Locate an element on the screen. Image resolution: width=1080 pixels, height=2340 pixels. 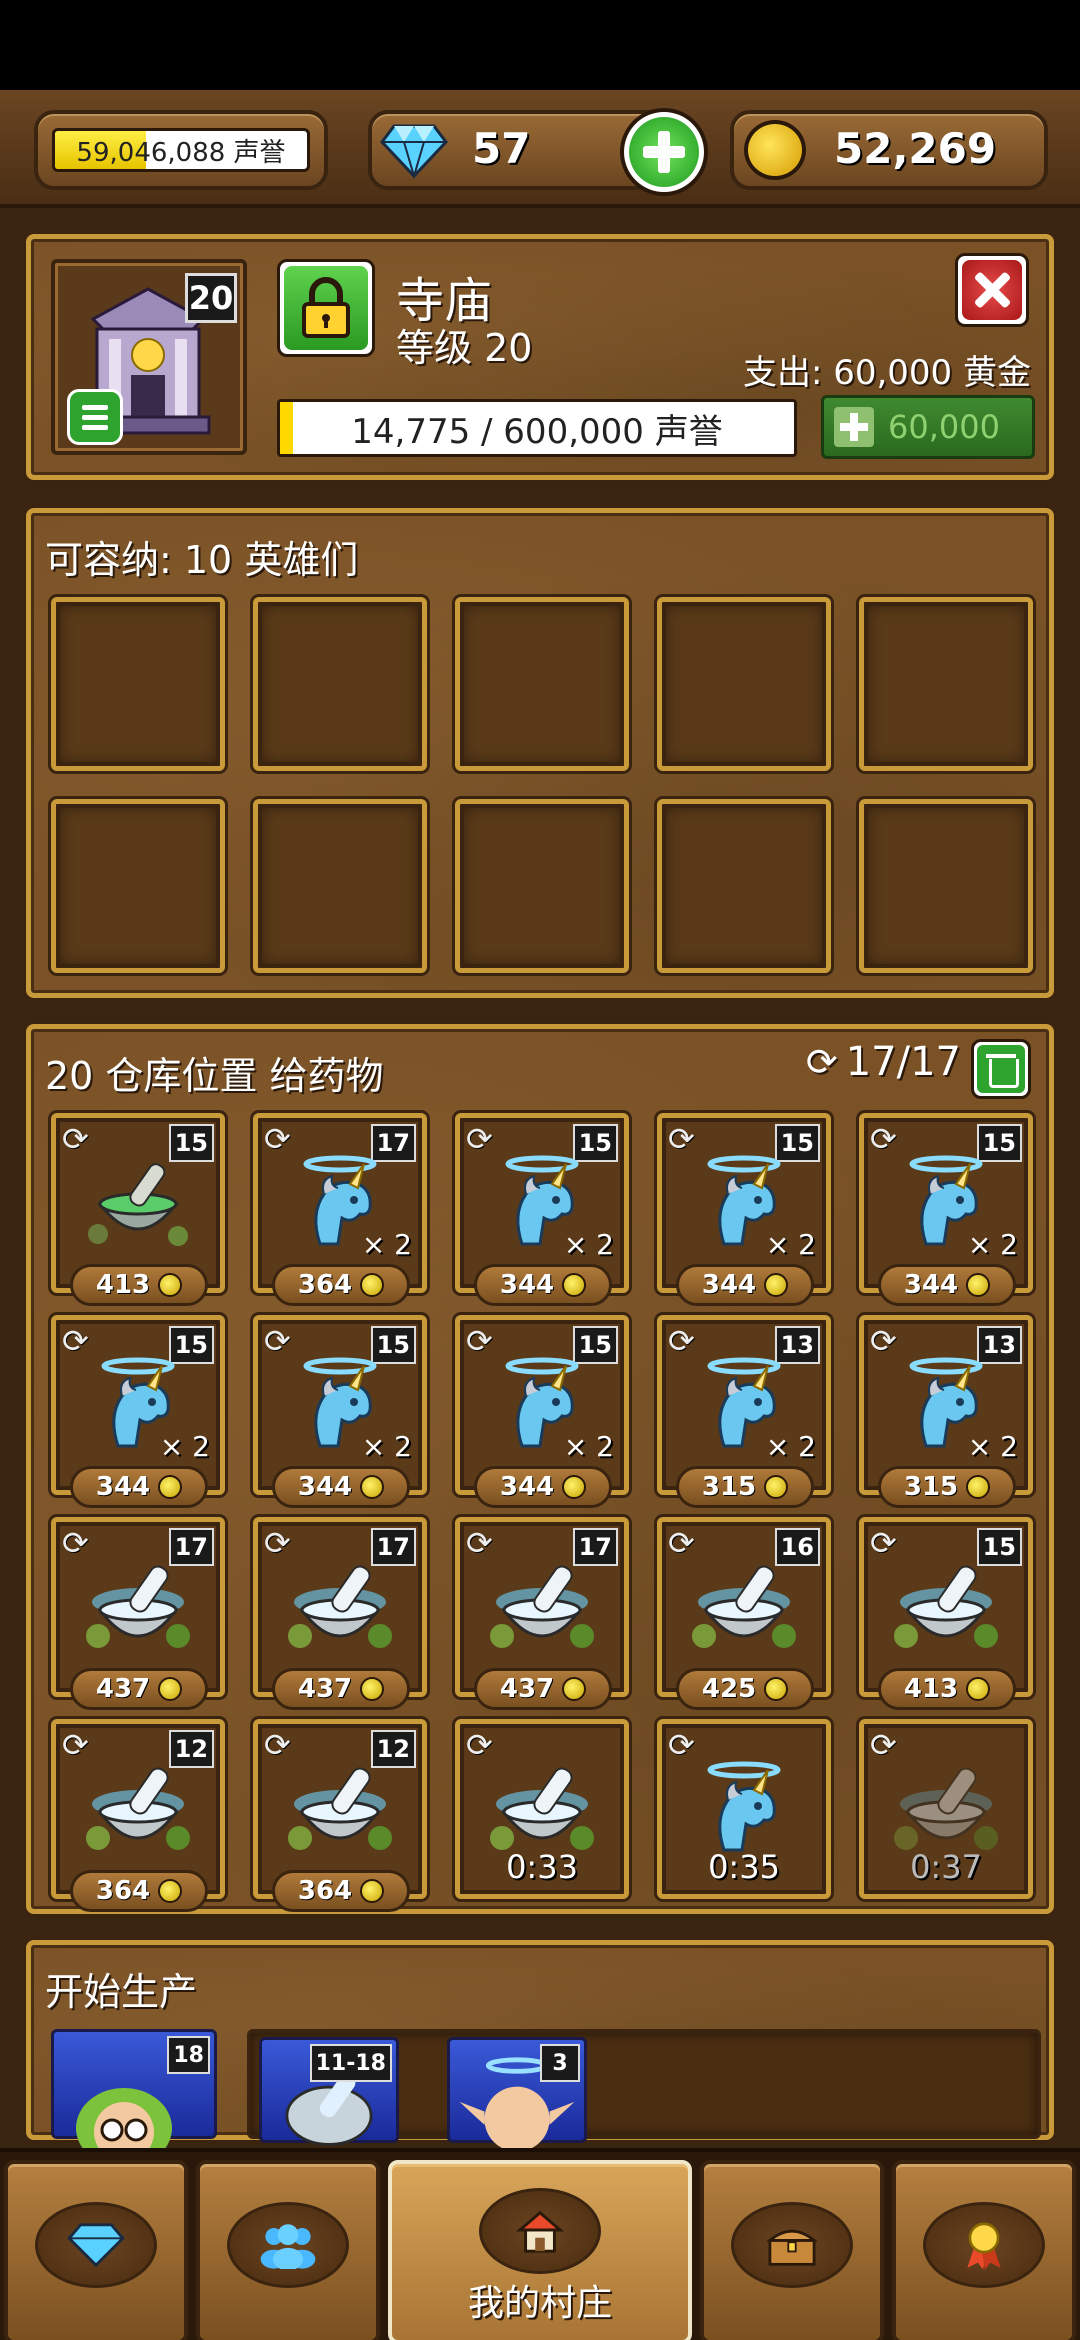
storage-item: ⟳ 0:35 is located at coordinates (744, 1809).